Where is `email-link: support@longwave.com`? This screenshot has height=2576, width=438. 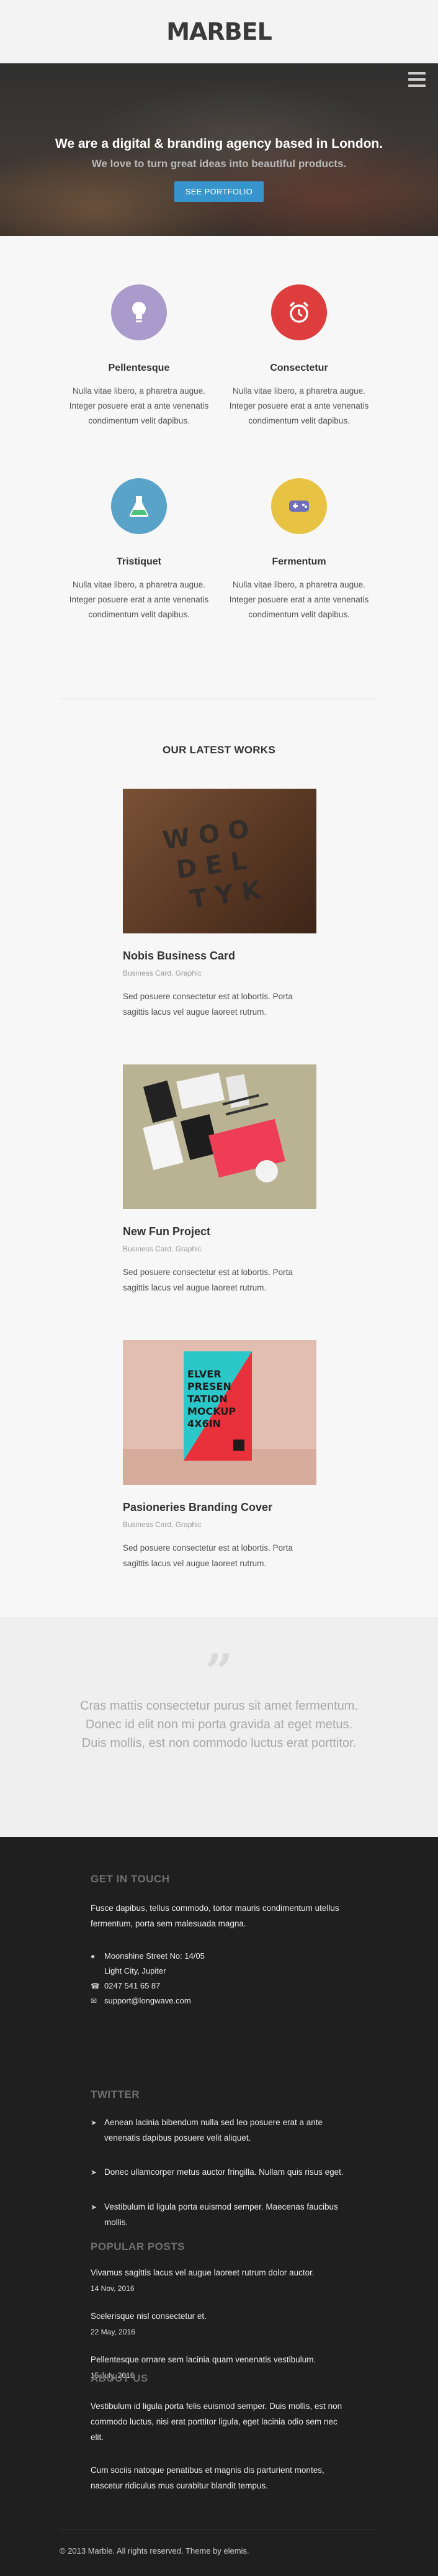 email-link: support@longwave.com is located at coordinates (147, 2000).